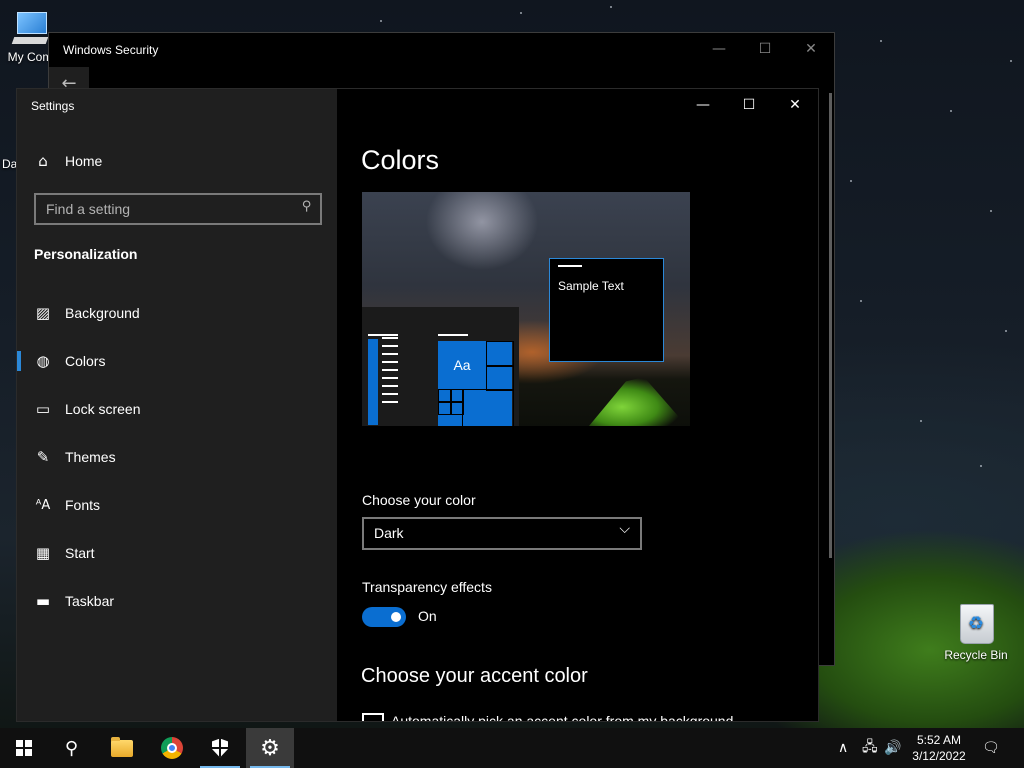 The image size is (1024, 768). I want to click on show-hidden-icons-button: ∧, so click(843, 748).